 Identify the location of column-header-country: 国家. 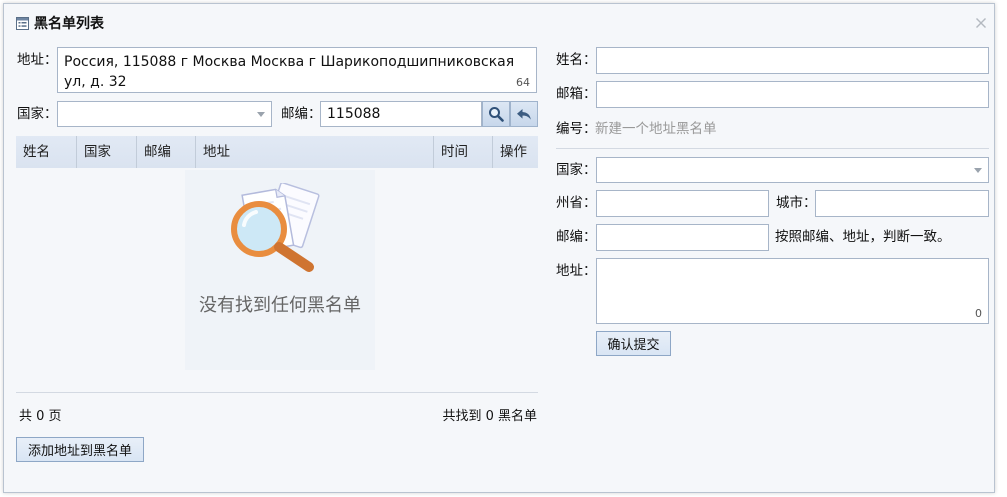
(107, 152).